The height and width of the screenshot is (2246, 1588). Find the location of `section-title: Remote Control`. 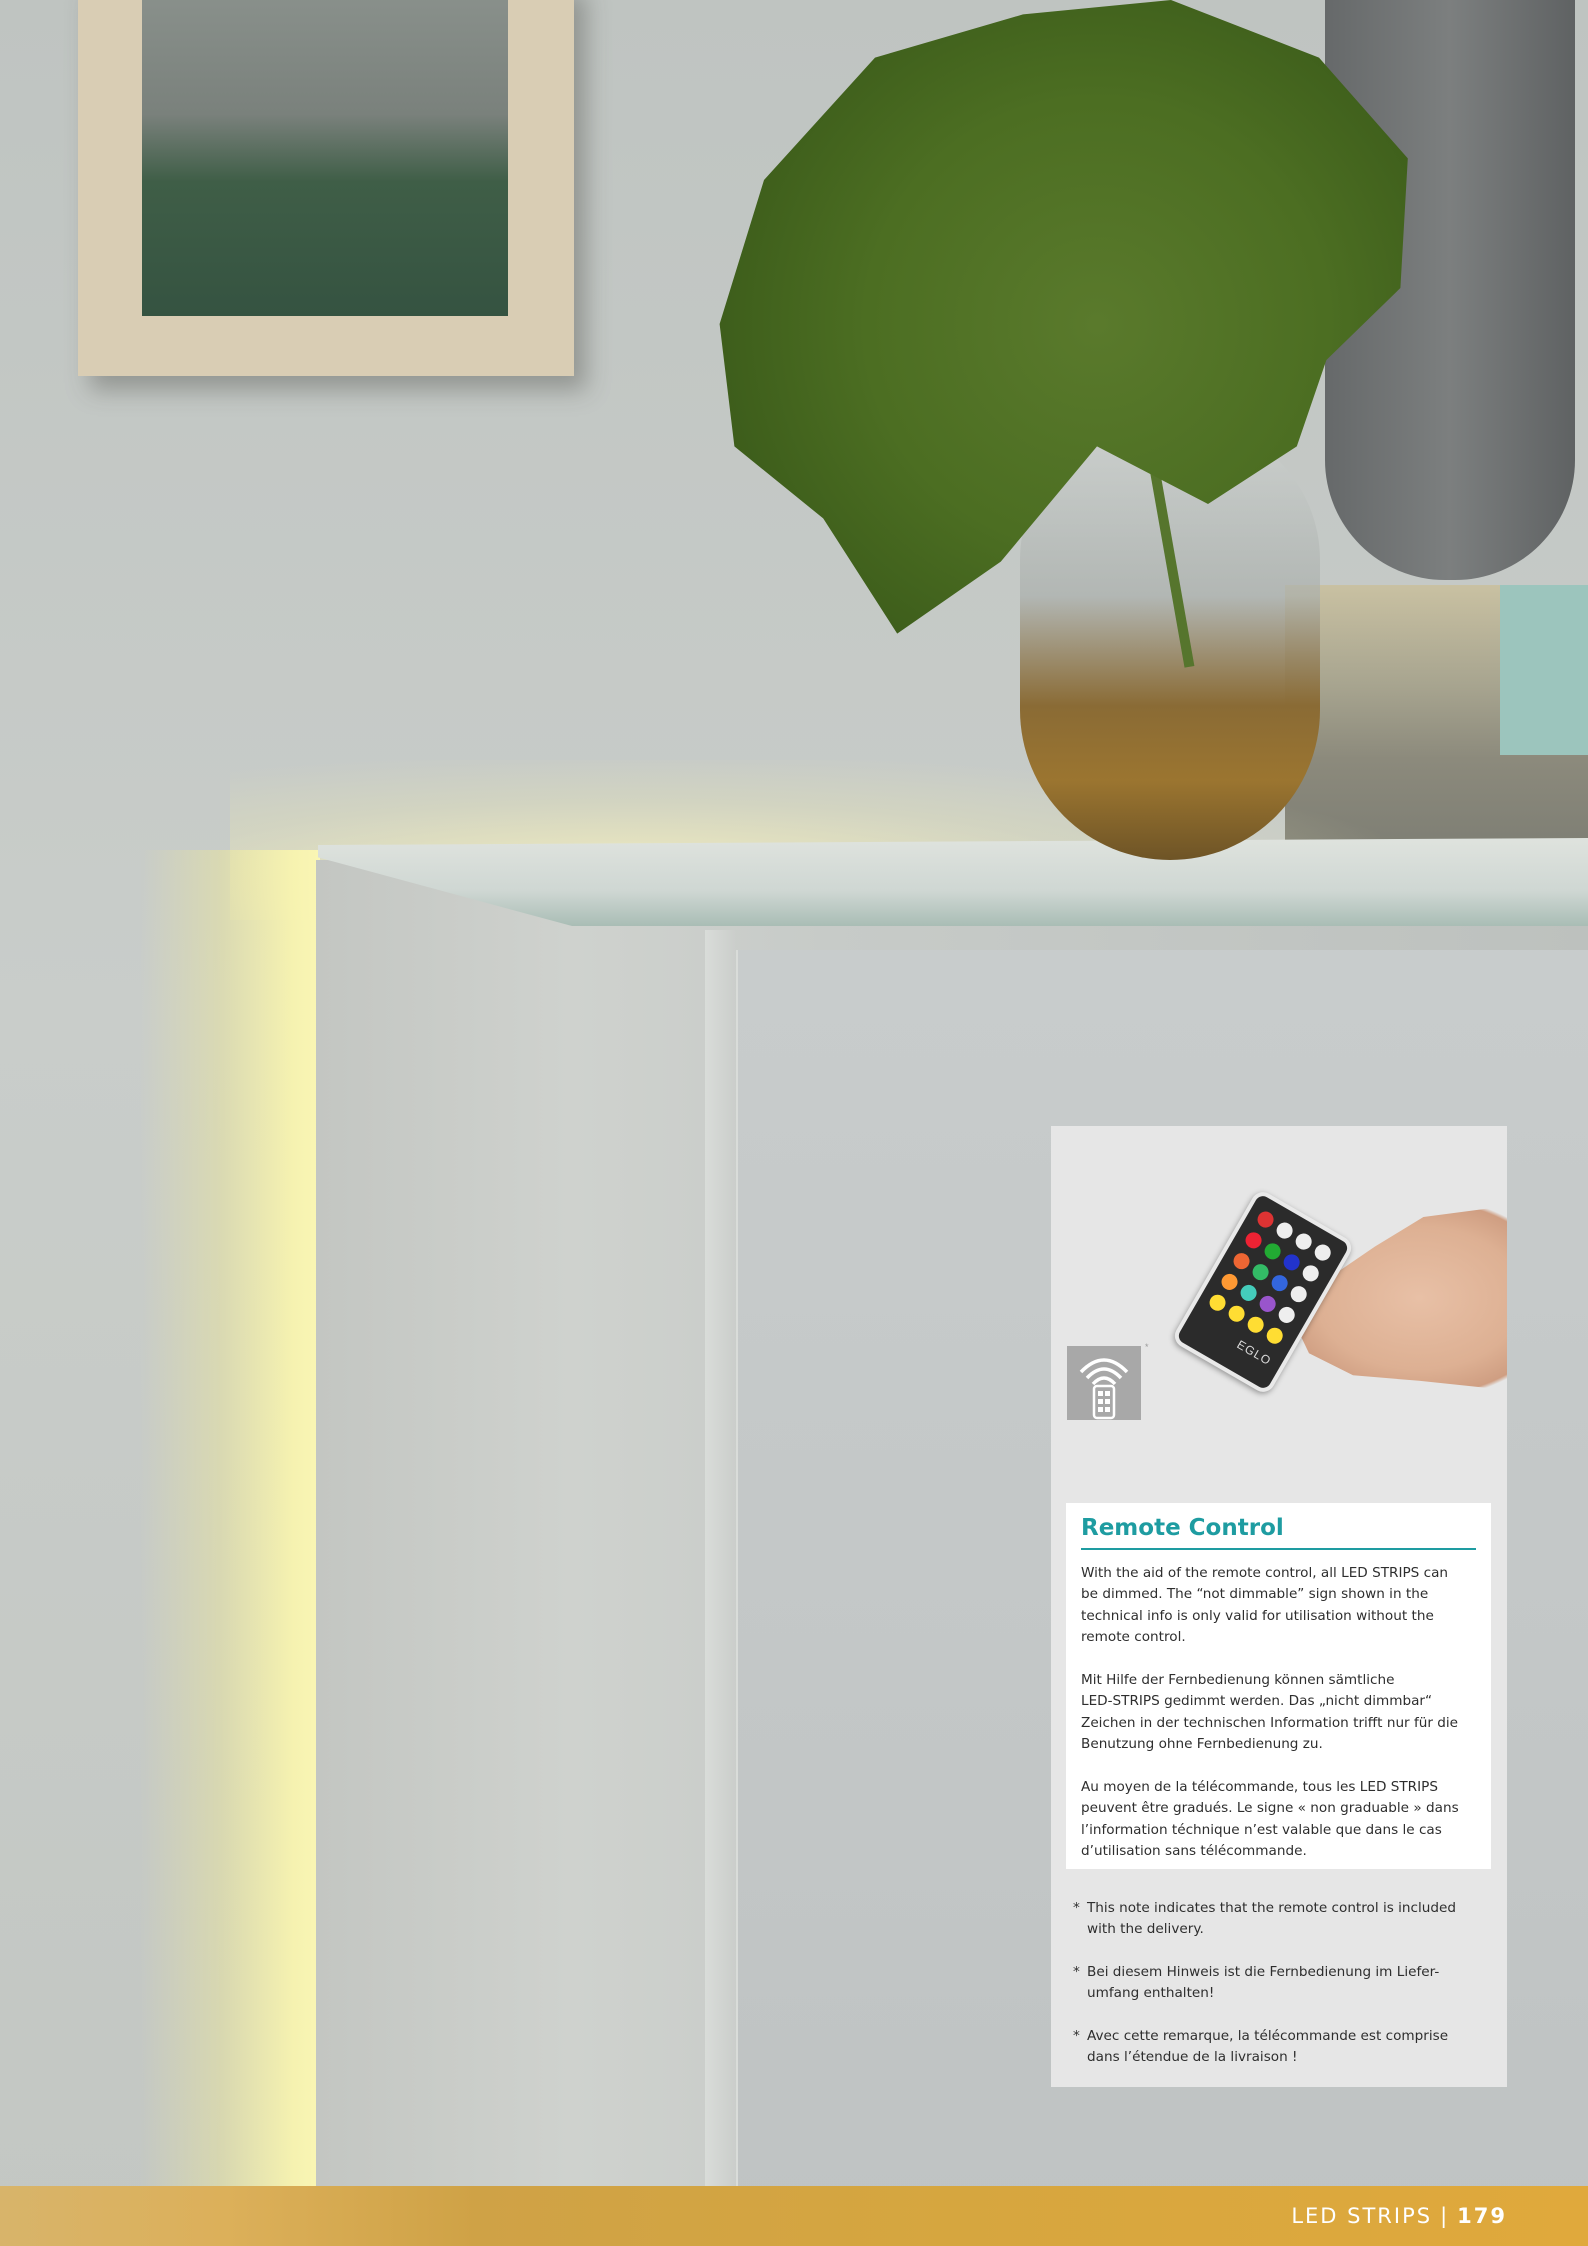

section-title: Remote Control is located at coordinates (1278, 1532).